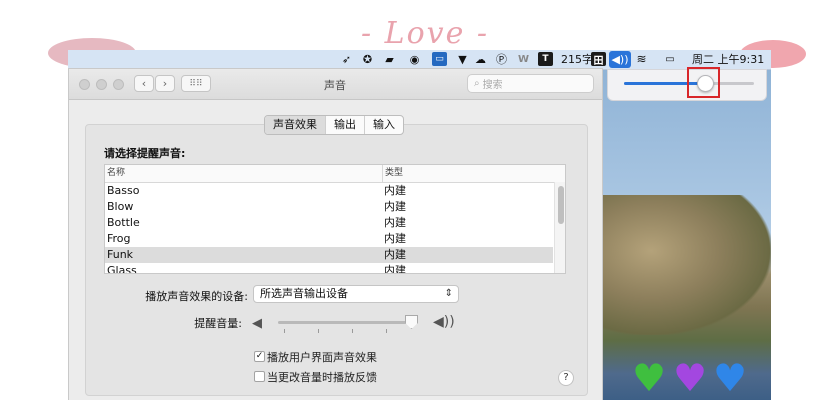  I want to click on sound-name: Blow, so click(120, 206).